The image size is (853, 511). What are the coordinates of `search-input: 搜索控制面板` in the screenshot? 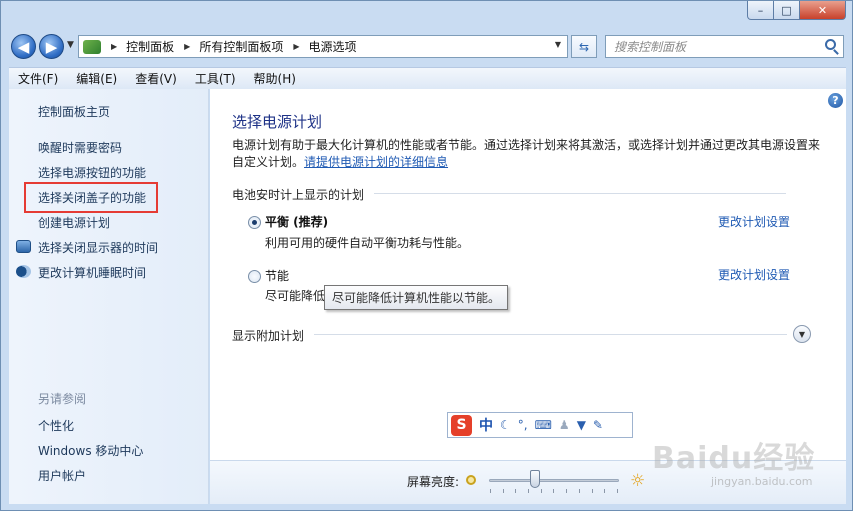 It's located at (724, 46).